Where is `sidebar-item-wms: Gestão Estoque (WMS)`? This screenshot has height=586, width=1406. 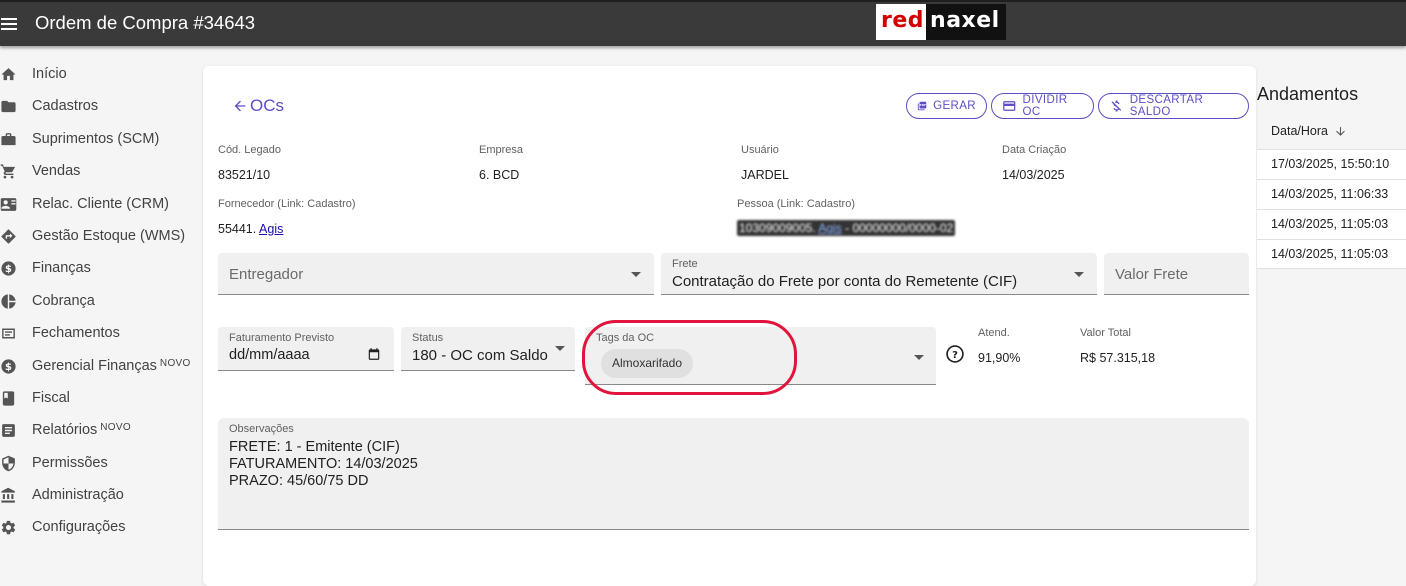
sidebar-item-wms: Gestão Estoque (WMS) is located at coordinates (100, 236).